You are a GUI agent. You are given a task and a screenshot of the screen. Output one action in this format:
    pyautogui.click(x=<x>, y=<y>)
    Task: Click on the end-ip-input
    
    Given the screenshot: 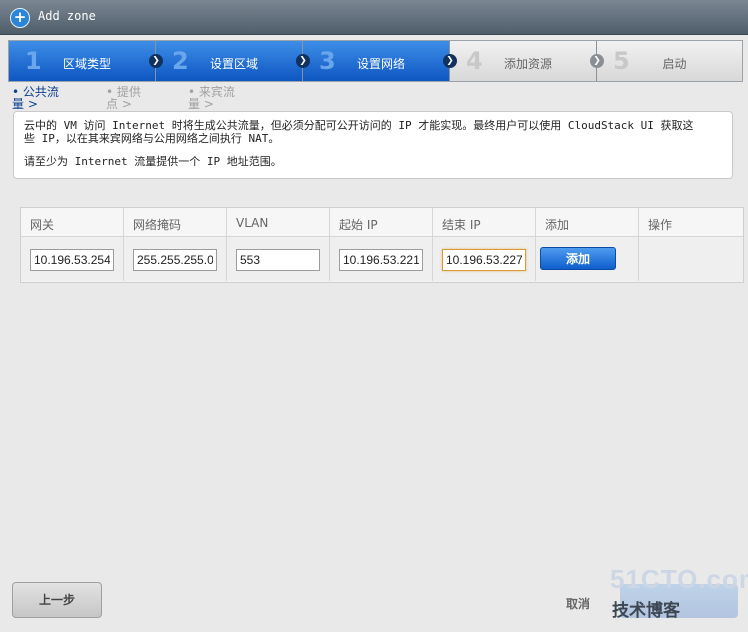 What is the action you would take?
    pyautogui.click(x=484, y=260)
    